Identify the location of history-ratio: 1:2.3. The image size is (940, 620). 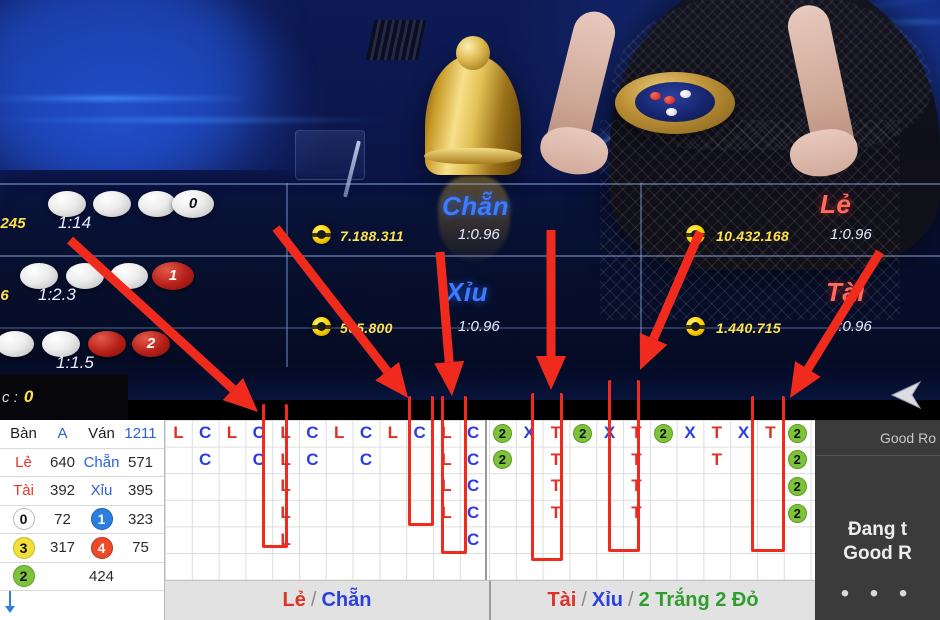
(57, 294).